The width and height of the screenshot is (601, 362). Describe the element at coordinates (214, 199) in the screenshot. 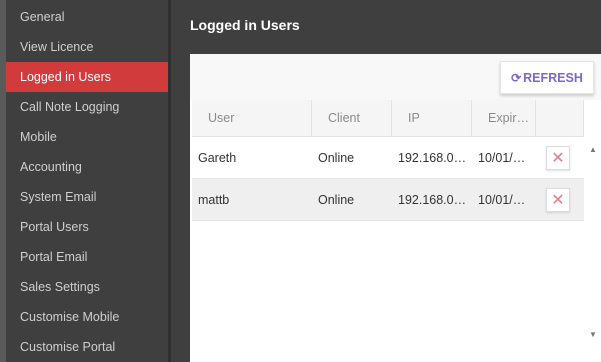

I see `cell-user: mattb` at that location.